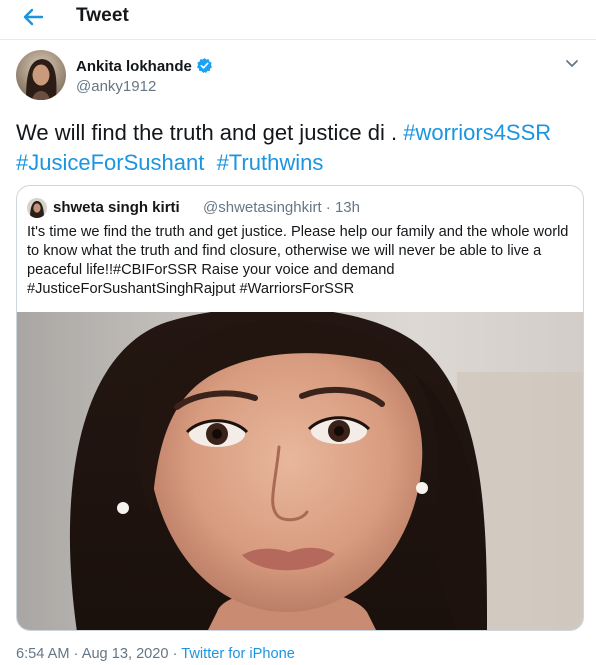  Describe the element at coordinates (301, 76) in the screenshot. I see `tweet-author-row: Ankita lokhande @anky1912` at that location.